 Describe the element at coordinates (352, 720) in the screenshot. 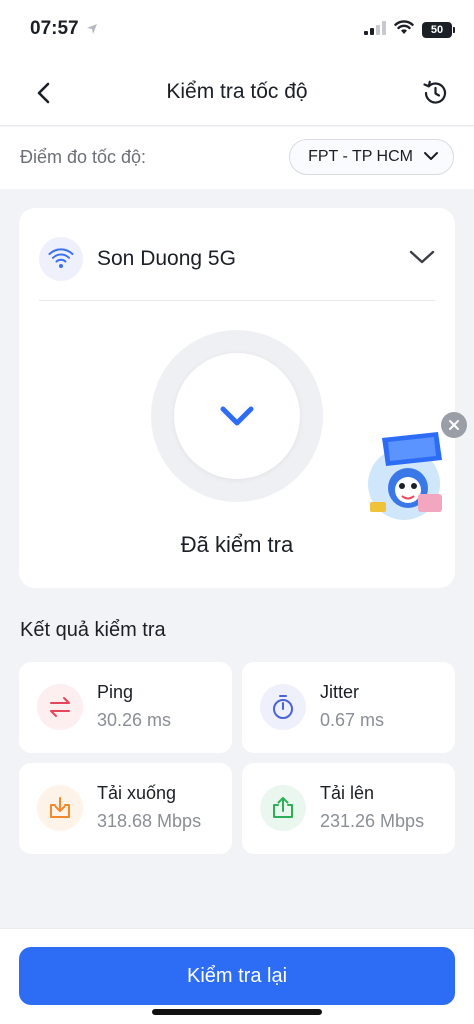

I see `result-value: 0.67 ms` at that location.